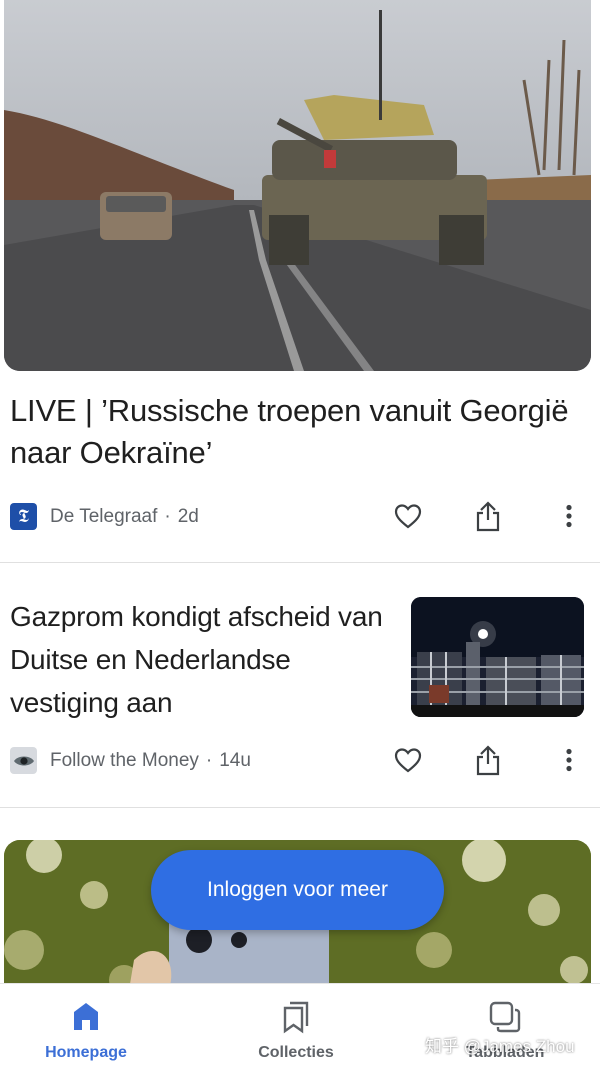 This screenshot has width=600, height=1068. I want to click on login-button: Inloggen voor meer, so click(297, 890).